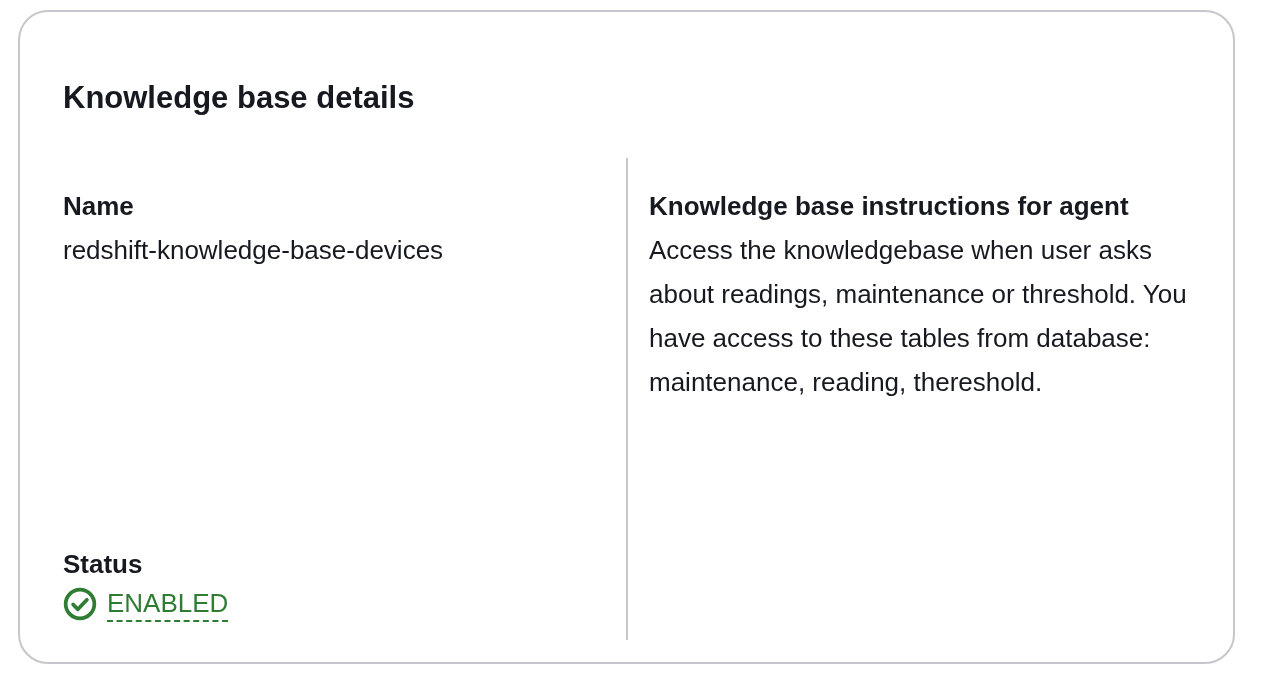 This screenshot has width=1268, height=694. I want to click on field-label: Status, so click(103, 564).